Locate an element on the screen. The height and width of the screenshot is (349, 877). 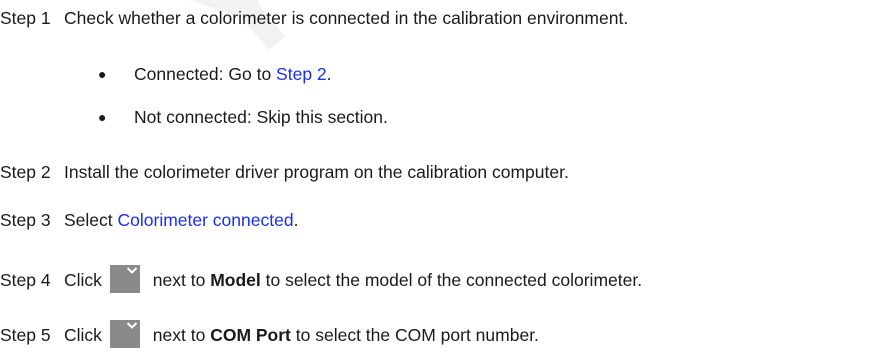
bullet-not-connected: ● Not connected: Skip this section. is located at coordinates (243, 117).